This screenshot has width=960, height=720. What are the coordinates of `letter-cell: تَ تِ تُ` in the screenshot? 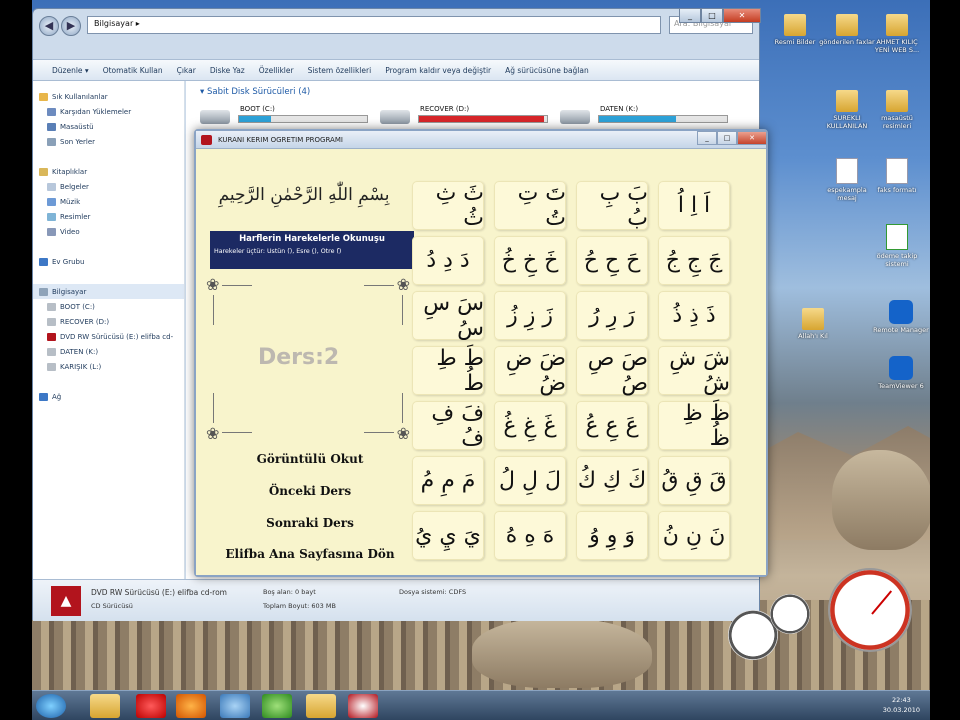 It's located at (530, 206).